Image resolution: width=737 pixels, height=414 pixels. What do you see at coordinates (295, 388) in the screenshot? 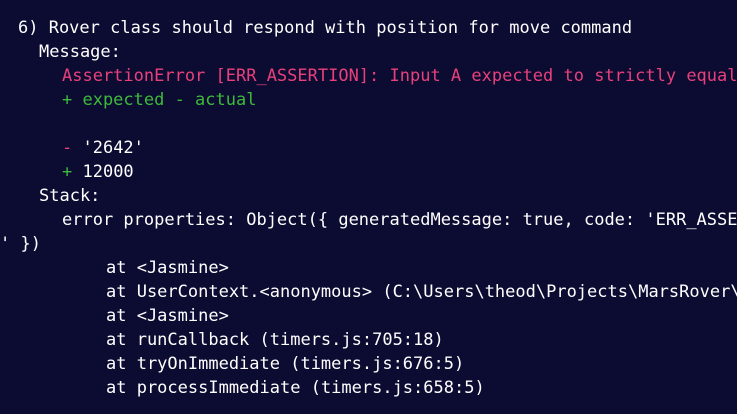
I see `stack-frame: at processImmediate (timers.js:658:5)` at bounding box center [295, 388].